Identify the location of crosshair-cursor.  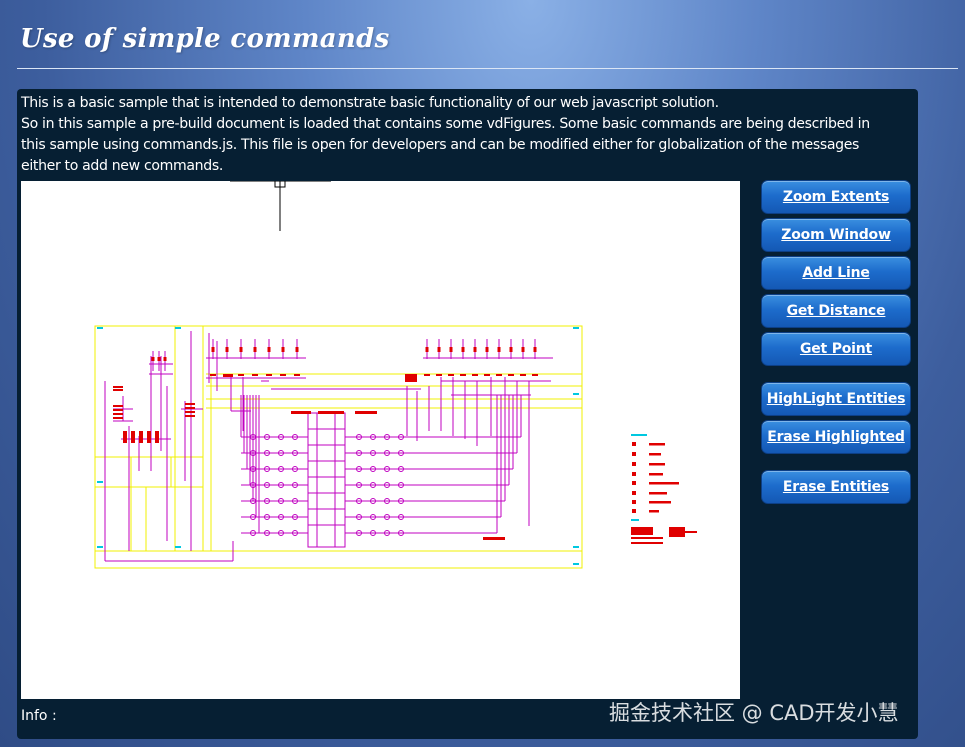
(280, 206).